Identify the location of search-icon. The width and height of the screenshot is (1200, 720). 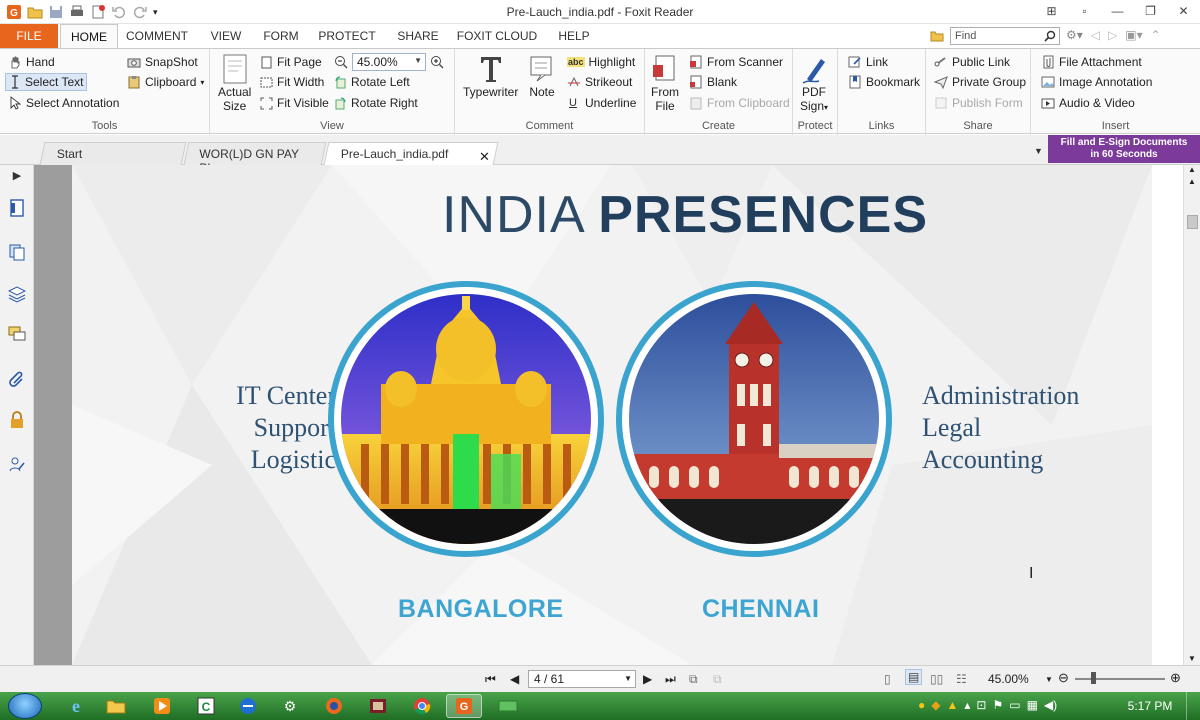
(1050, 36).